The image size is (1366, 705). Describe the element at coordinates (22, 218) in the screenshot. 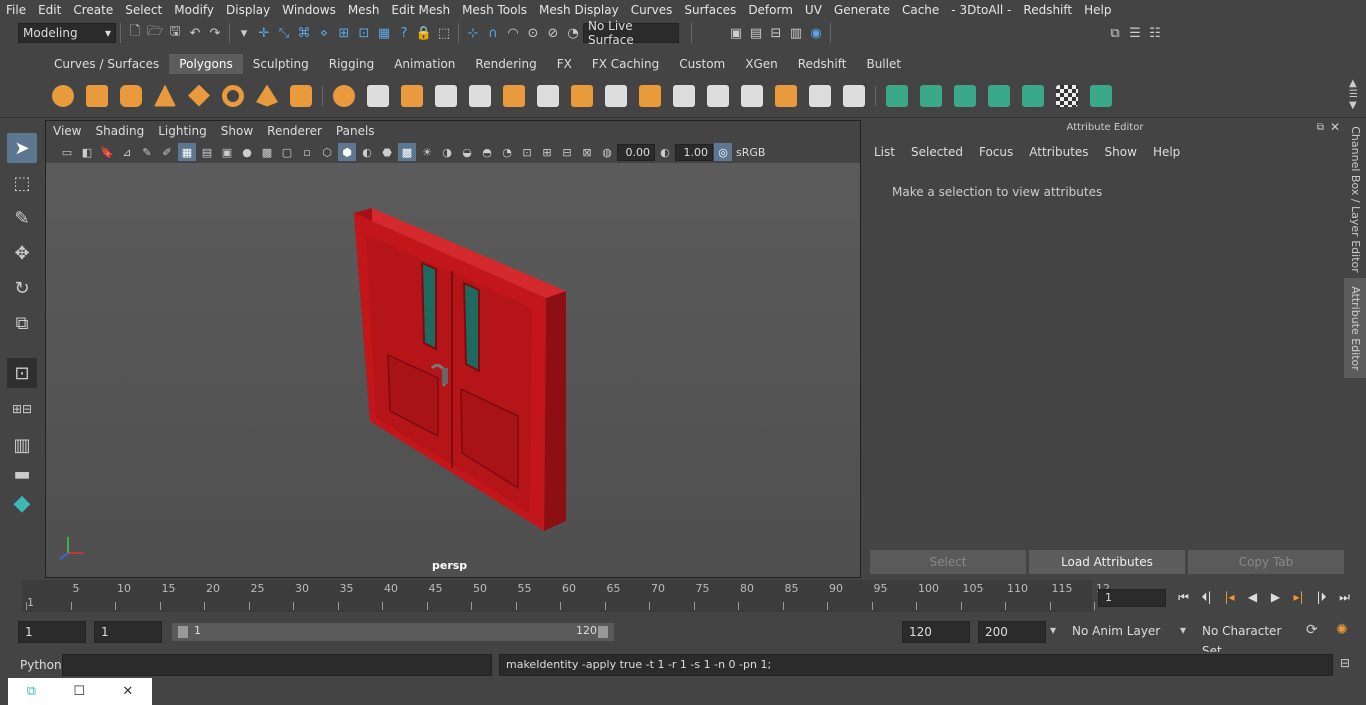

I see `paint-select-tool-icon: ✎` at that location.